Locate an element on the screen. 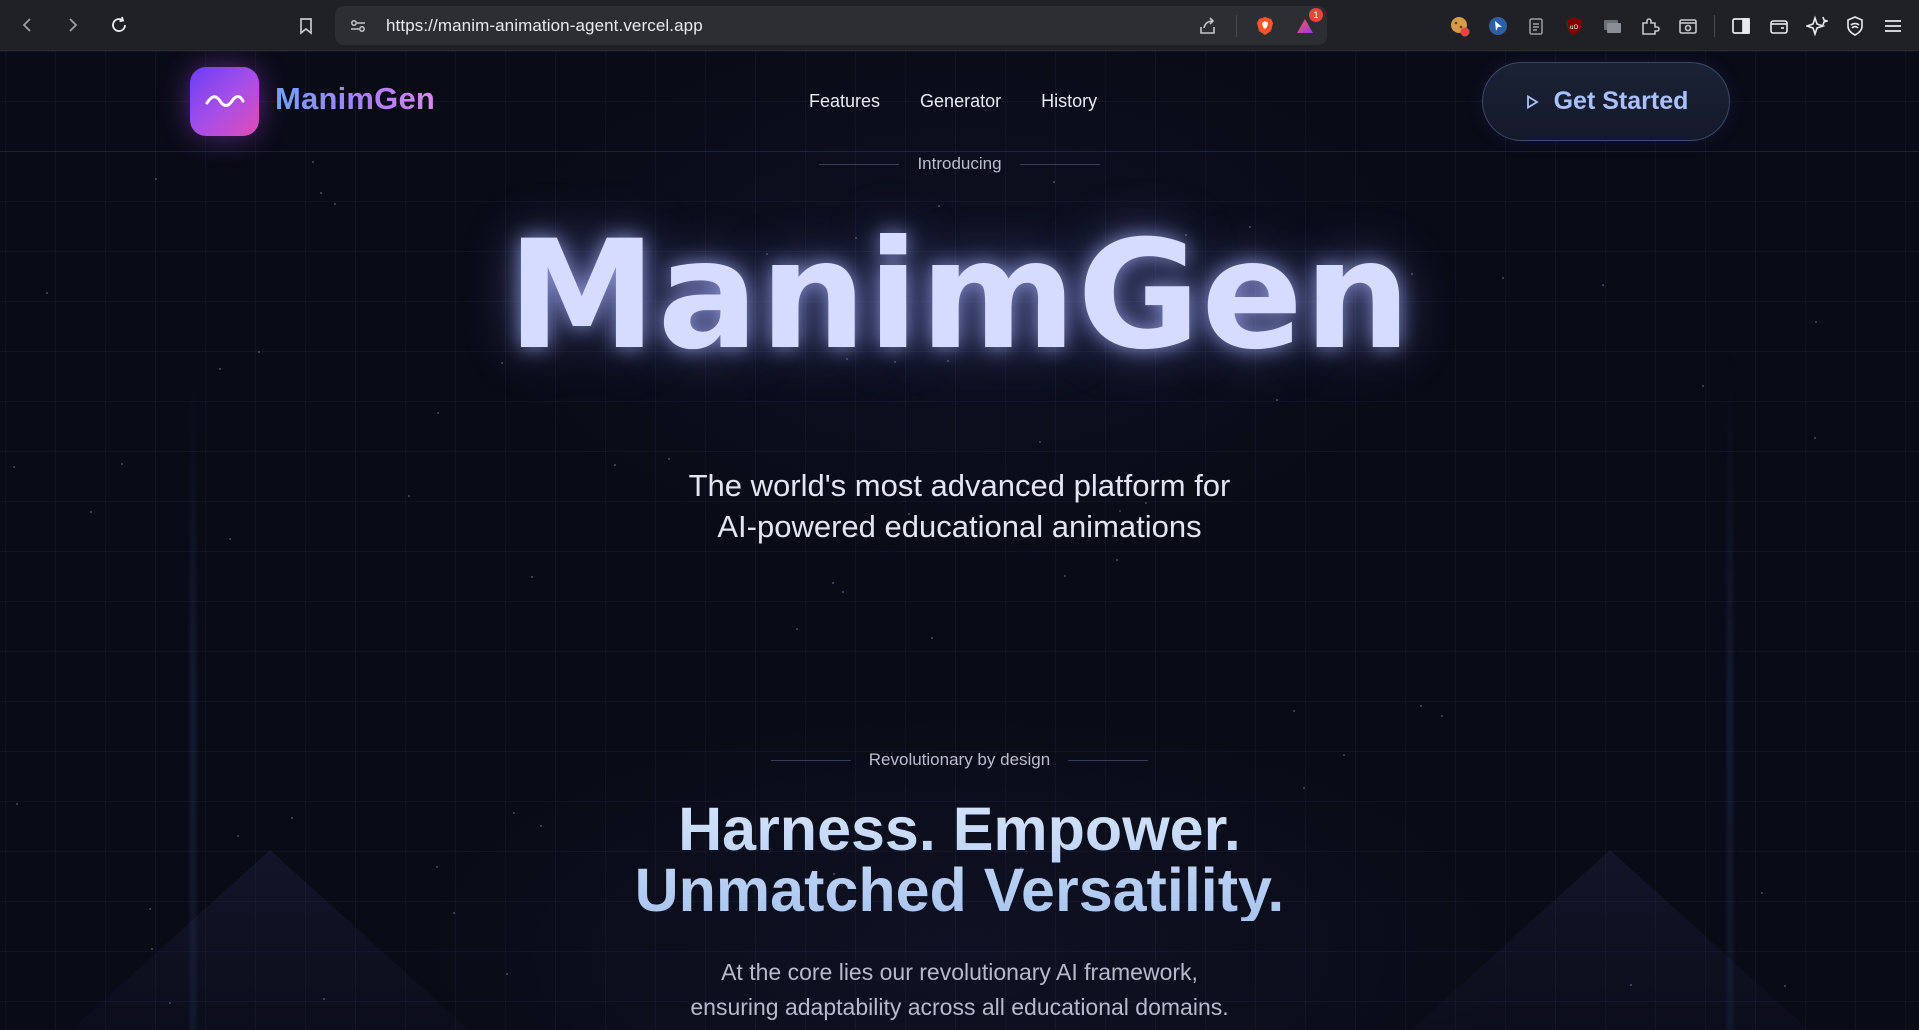  screenshot-icon is located at coordinates (1688, 26).